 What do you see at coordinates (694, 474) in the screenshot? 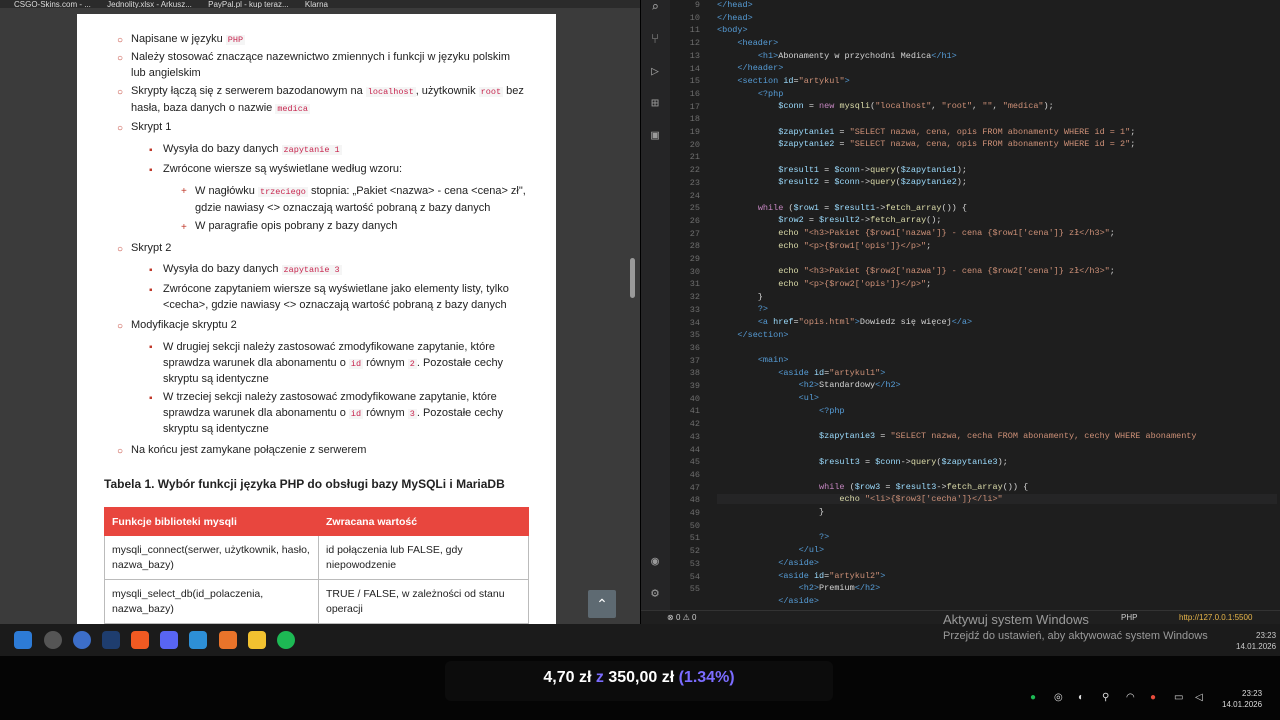
I see `line-number: 46` at bounding box center [694, 474].